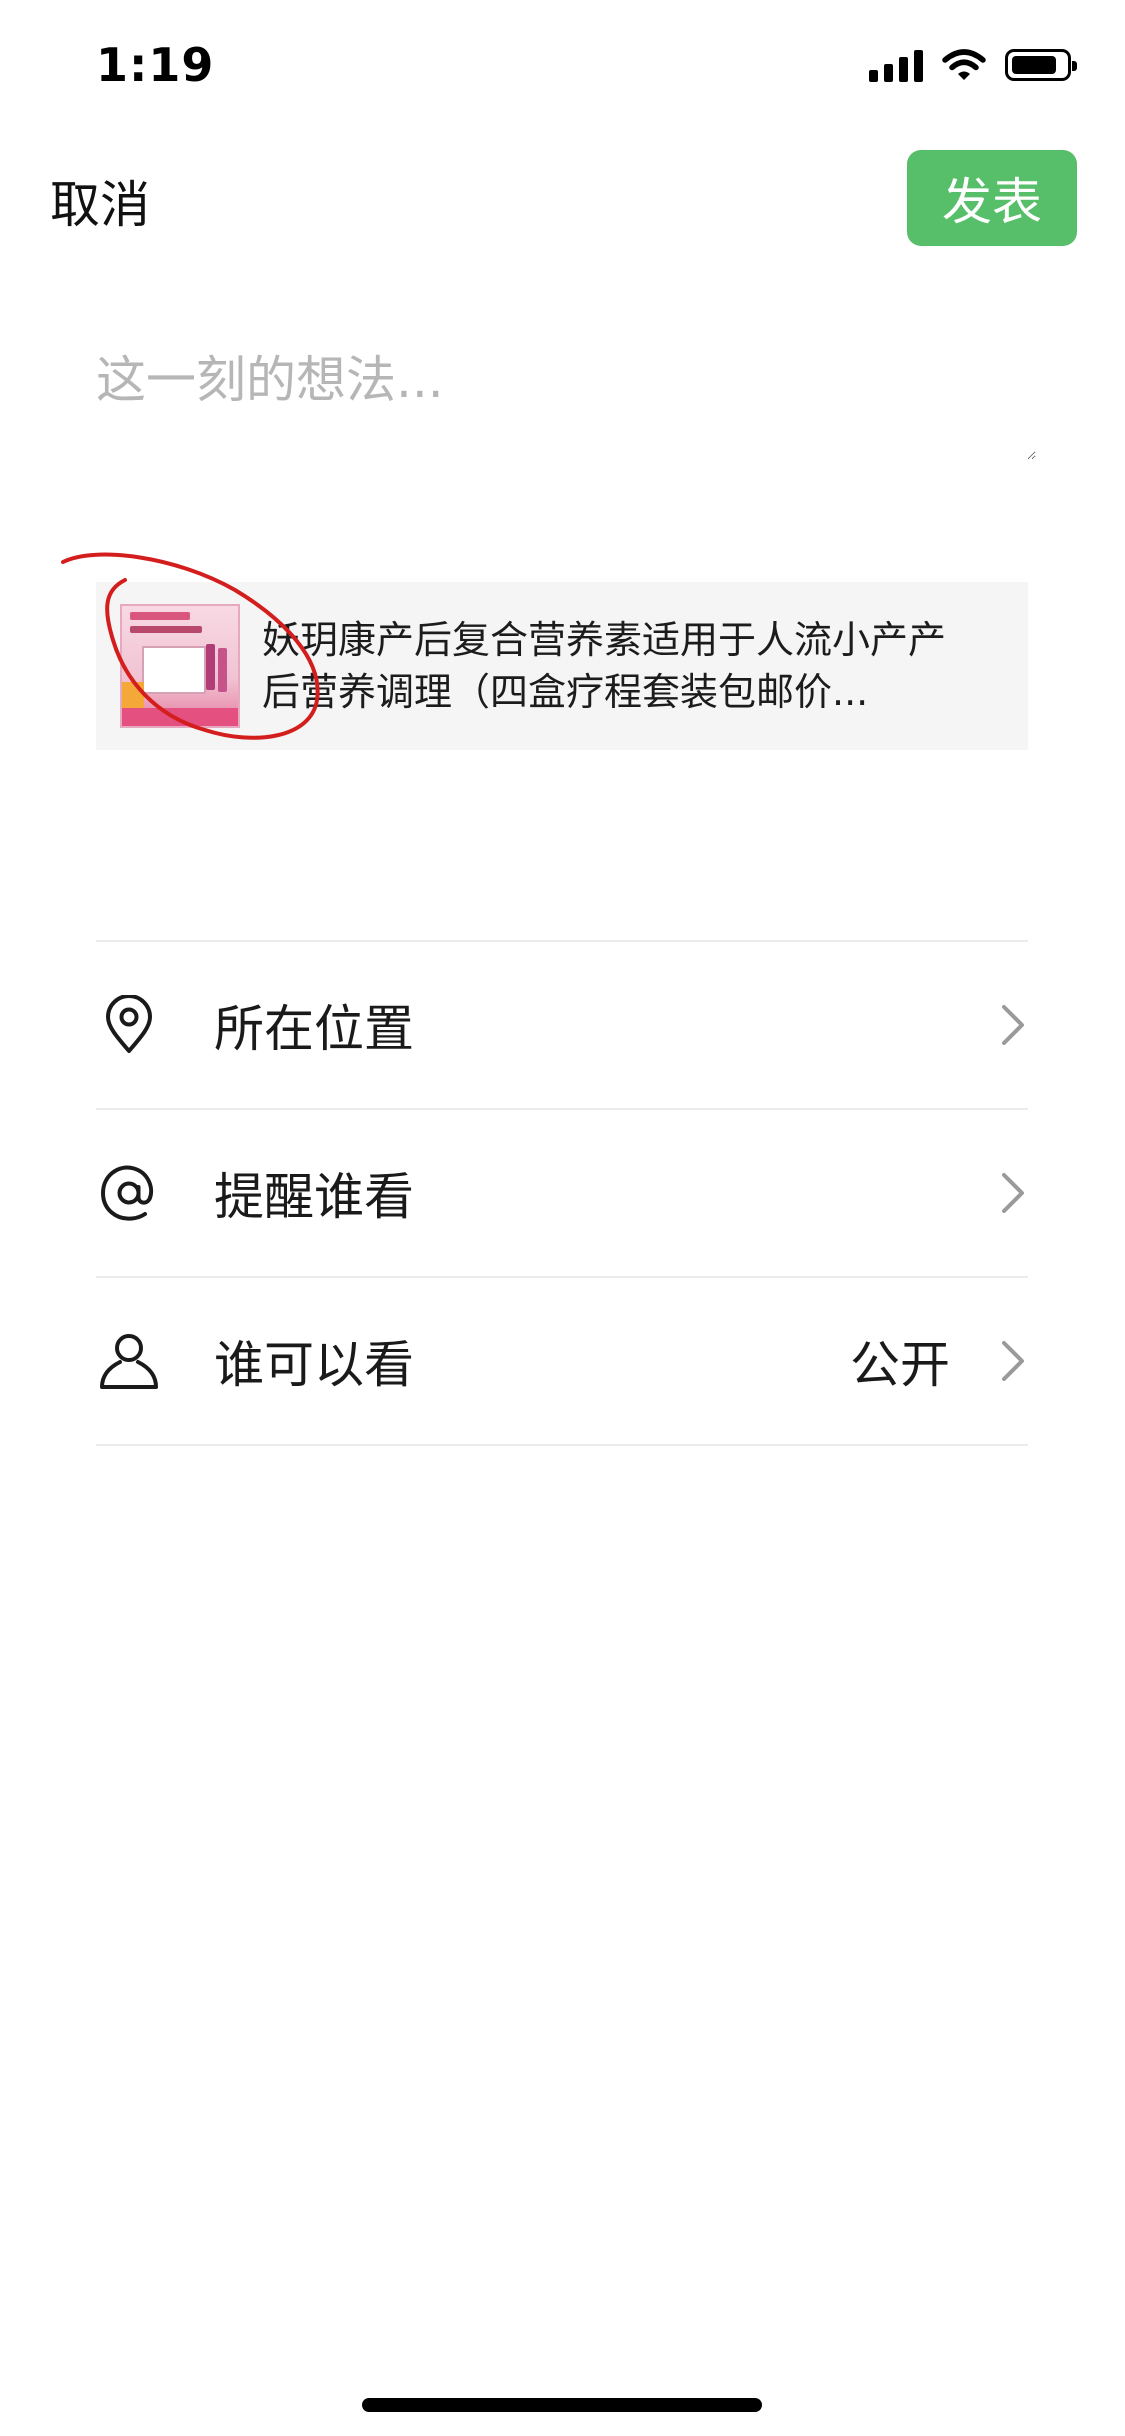 This screenshot has width=1125, height=2436. Describe the element at coordinates (900, 1365) in the screenshot. I see `visibility-value: 公开` at that location.